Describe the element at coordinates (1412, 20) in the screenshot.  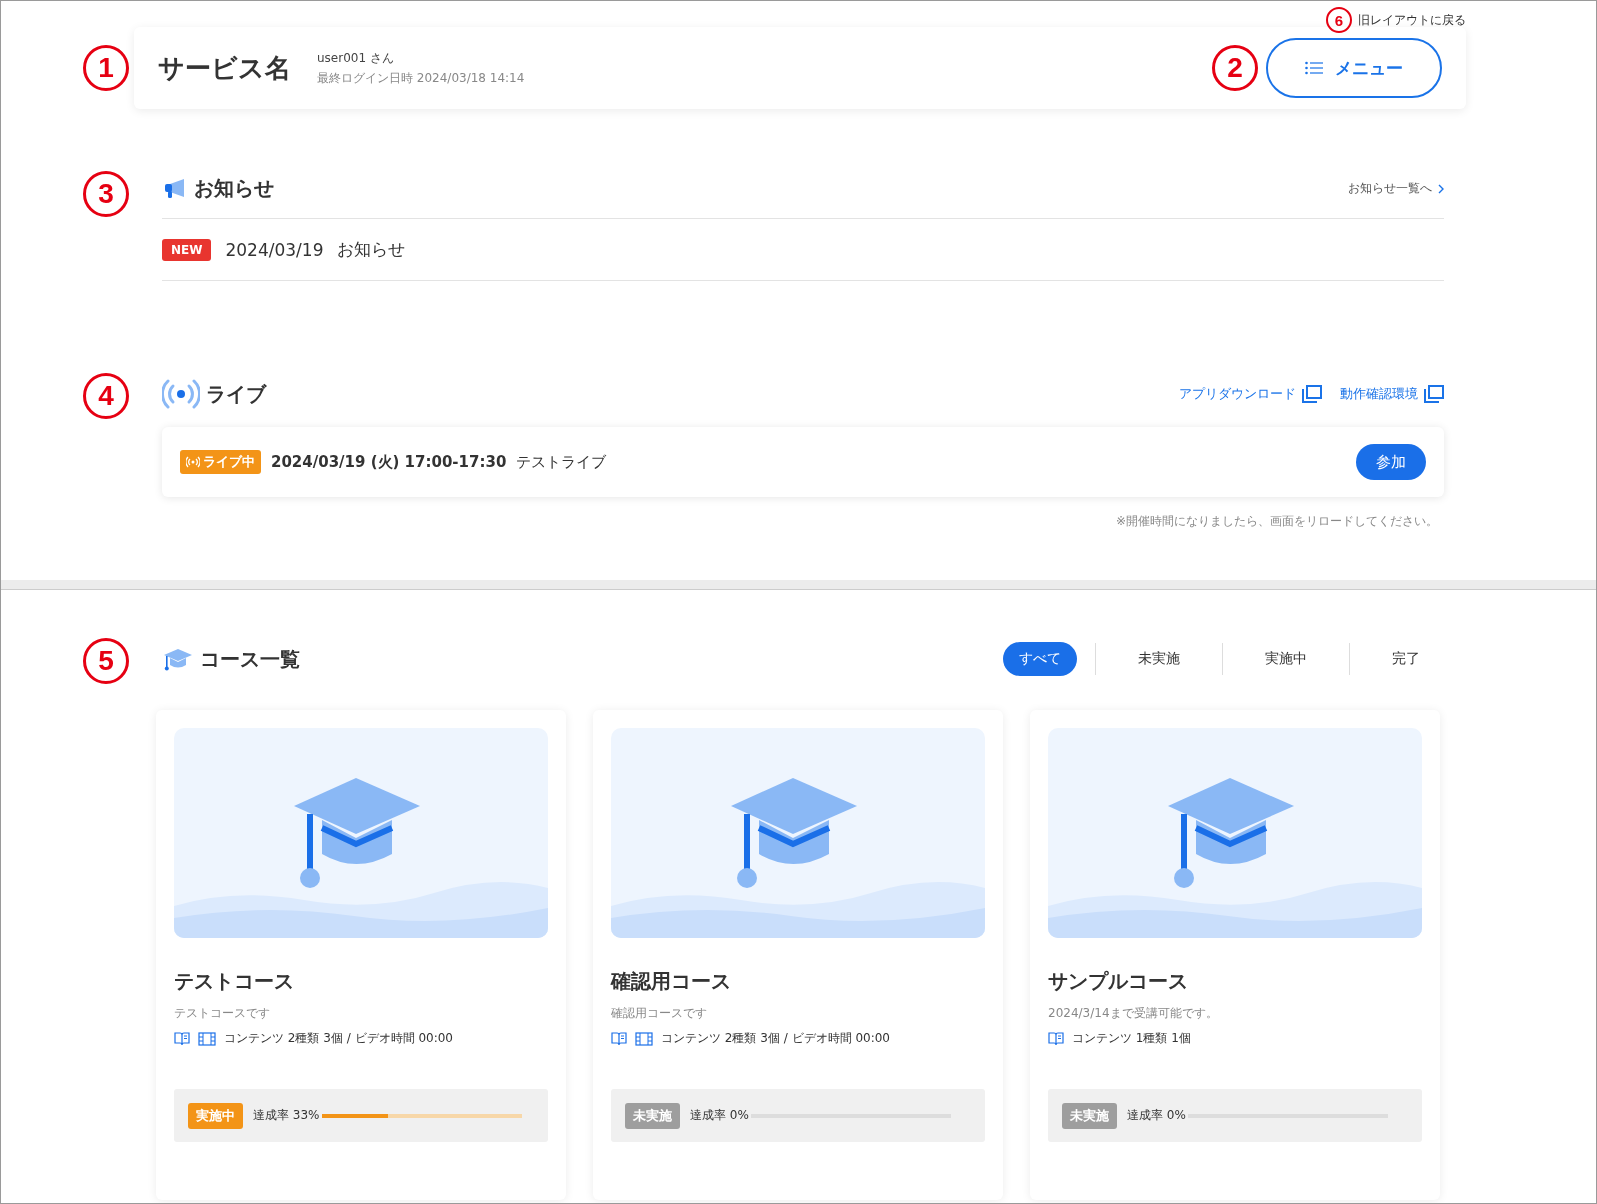
I see `old-layout-link: 旧レイアウトに戻る` at that location.